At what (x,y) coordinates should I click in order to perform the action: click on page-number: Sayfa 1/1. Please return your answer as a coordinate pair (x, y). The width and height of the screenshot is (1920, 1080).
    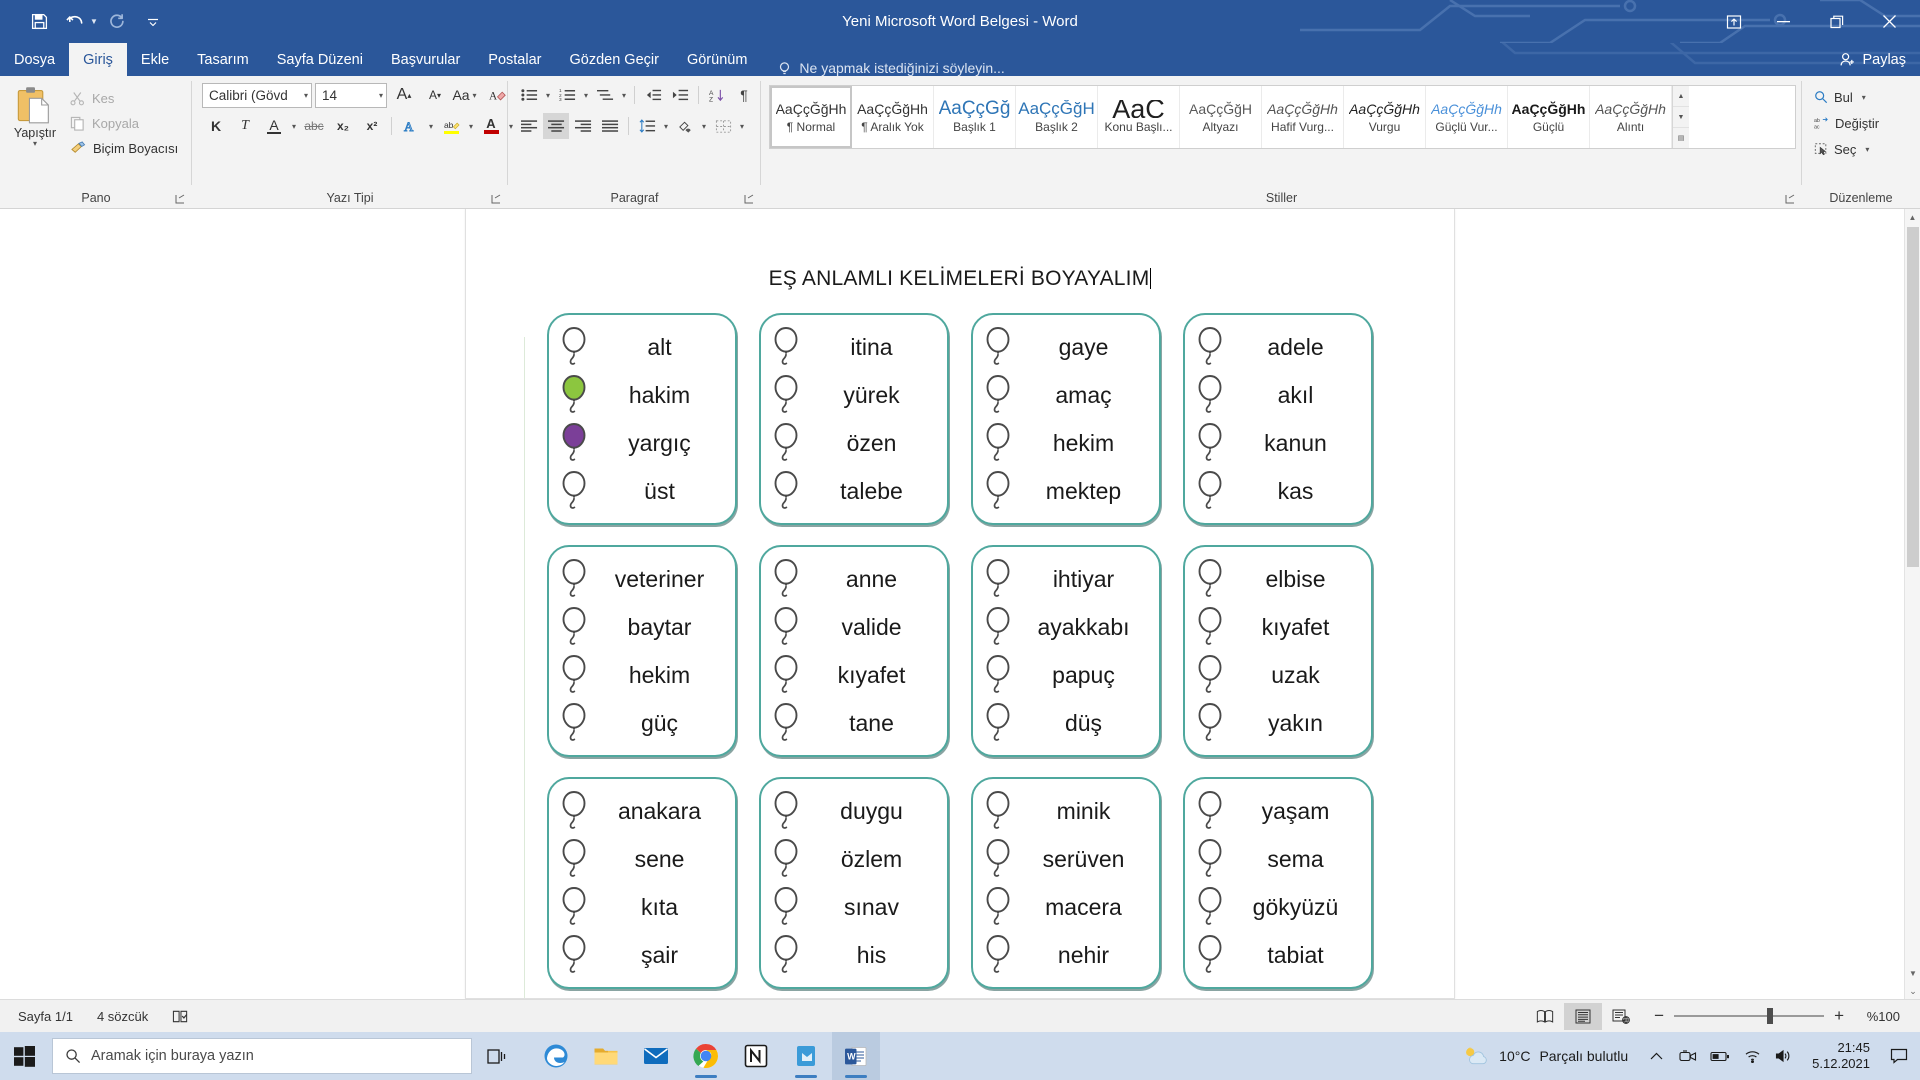
    Looking at the image, I should click on (45, 1016).